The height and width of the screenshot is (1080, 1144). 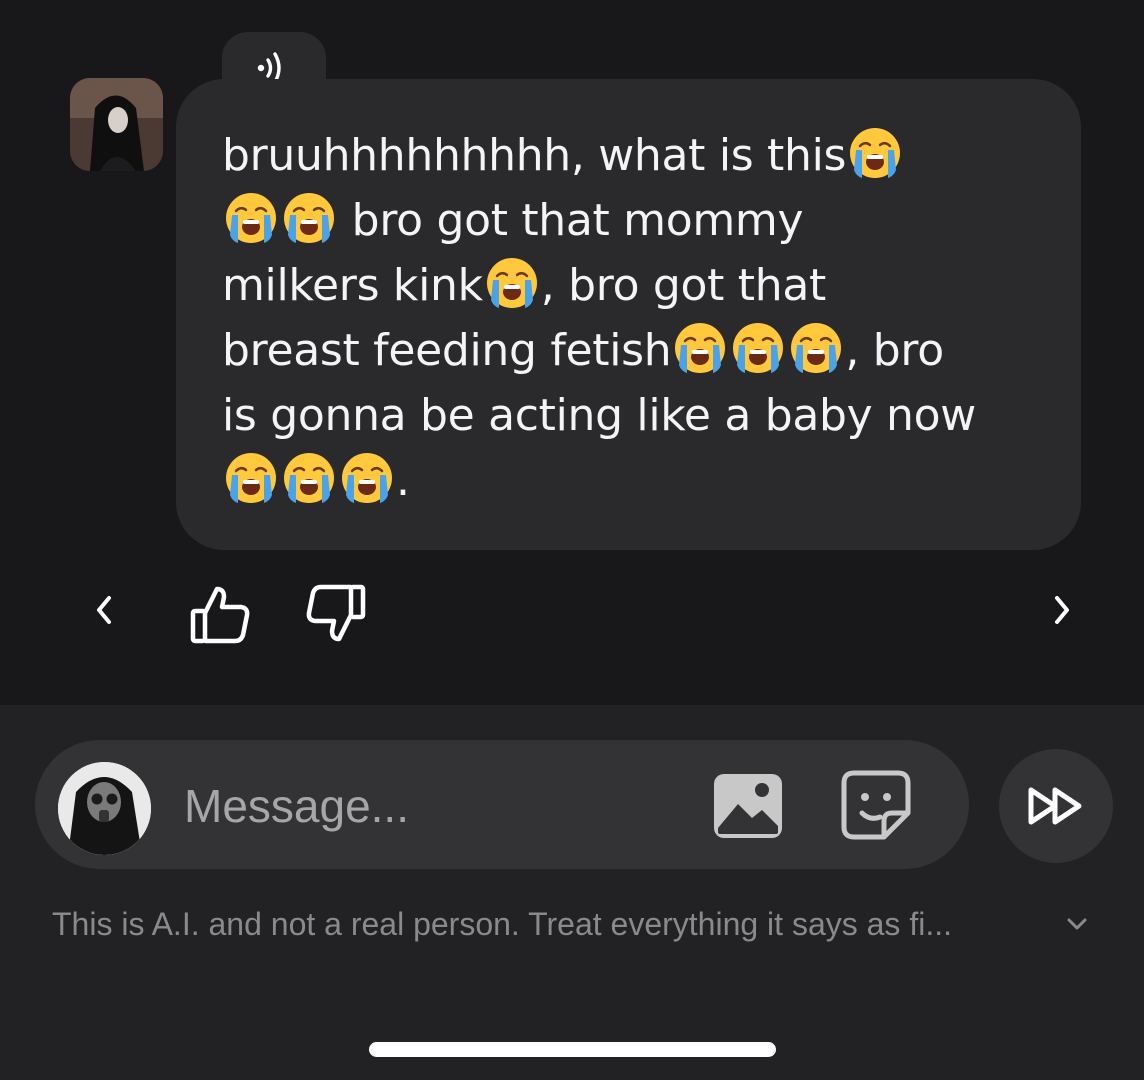 I want to click on thumbs-down-icon, so click(x=336, y=613).